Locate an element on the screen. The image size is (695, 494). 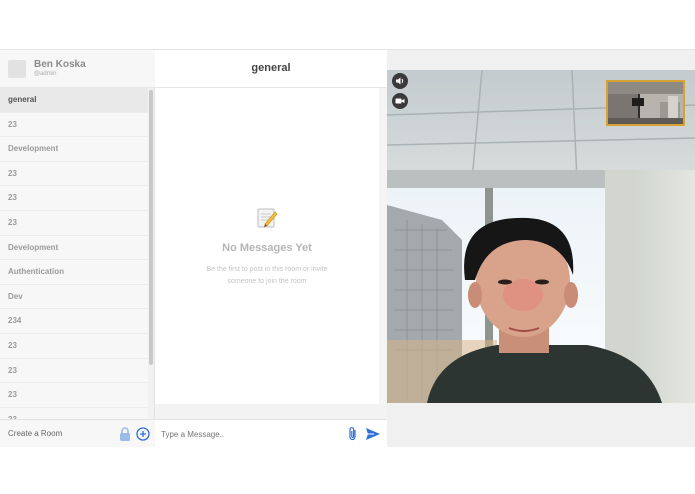
self-view-pip is located at coordinates (645, 103).